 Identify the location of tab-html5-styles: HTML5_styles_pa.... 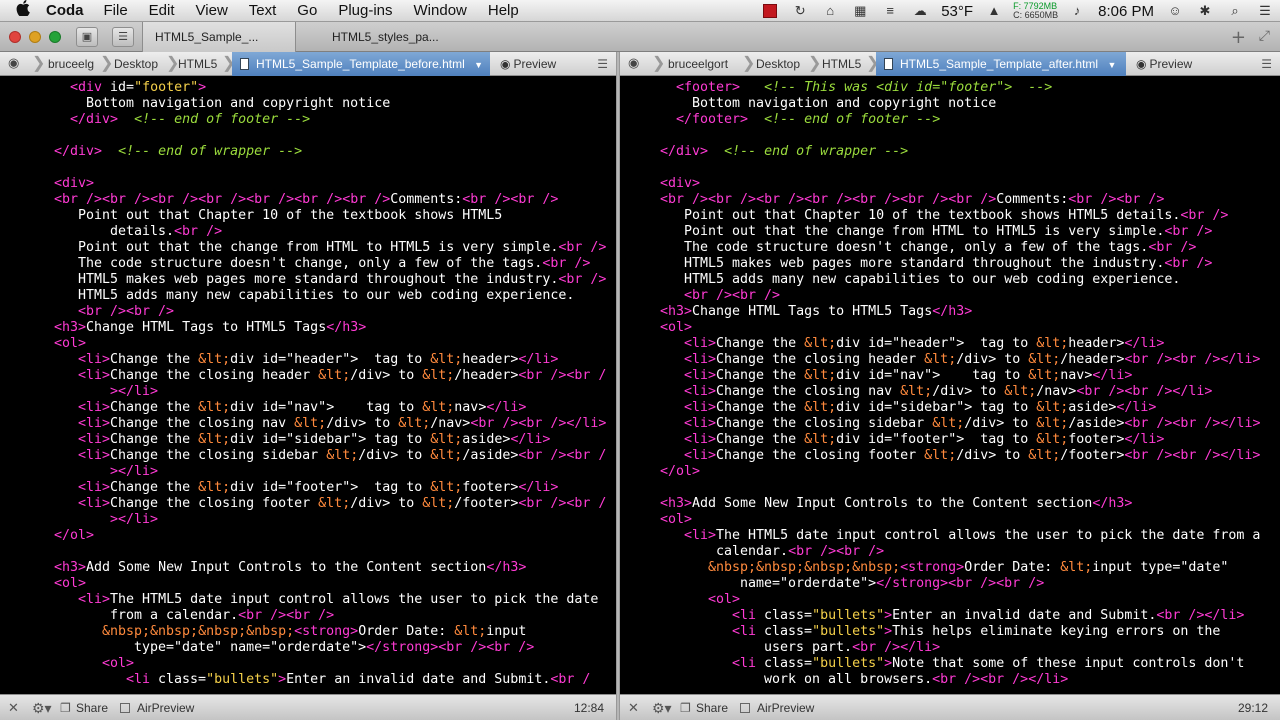
(400, 37).